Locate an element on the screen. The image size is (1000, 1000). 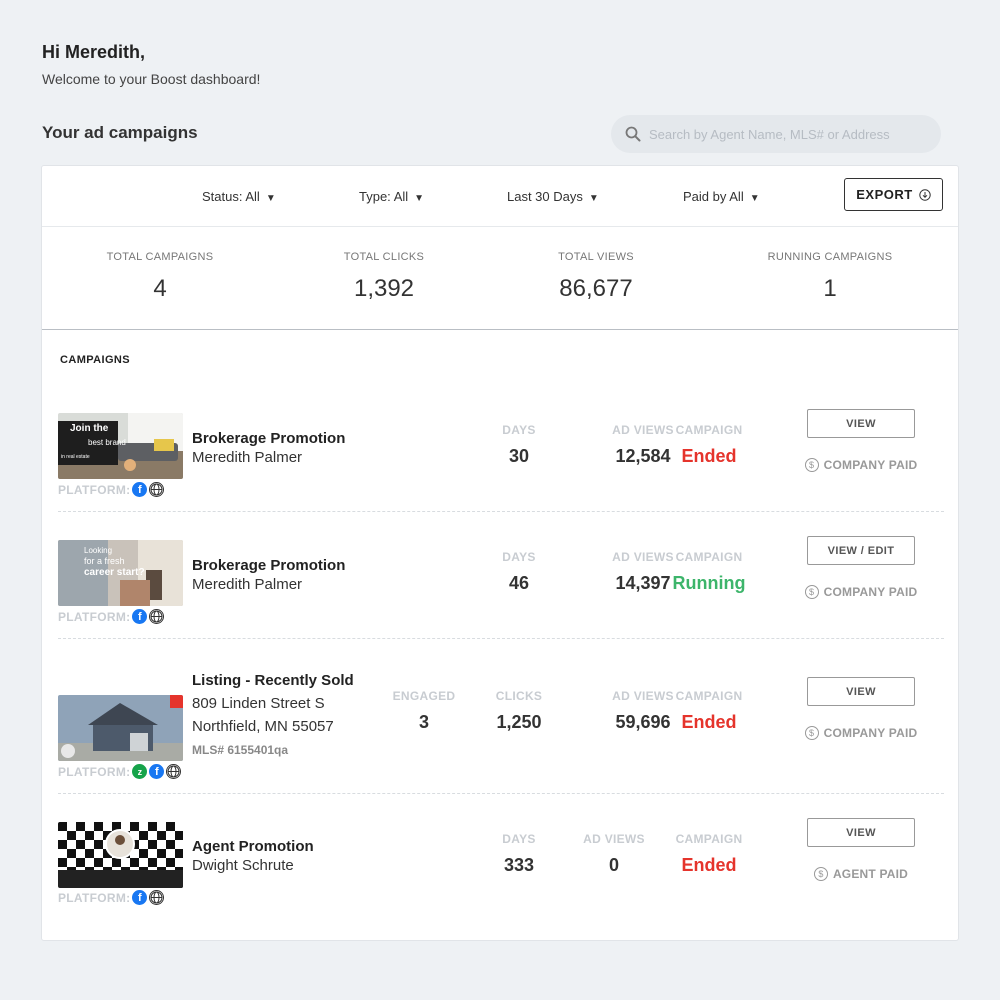
metric-engaged: ENGAGED 3 is located at coordinates (424, 711).